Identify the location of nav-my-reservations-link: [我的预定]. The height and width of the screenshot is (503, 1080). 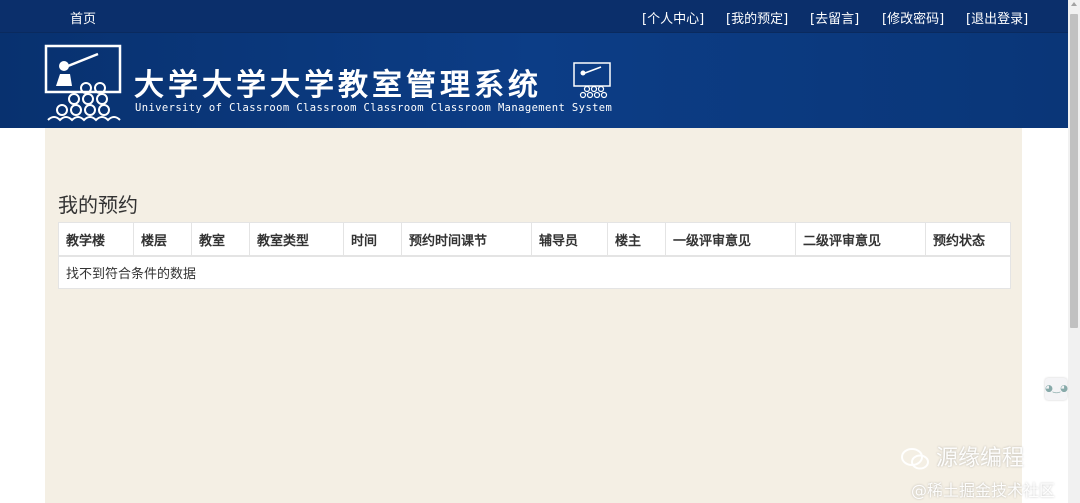
(757, 17).